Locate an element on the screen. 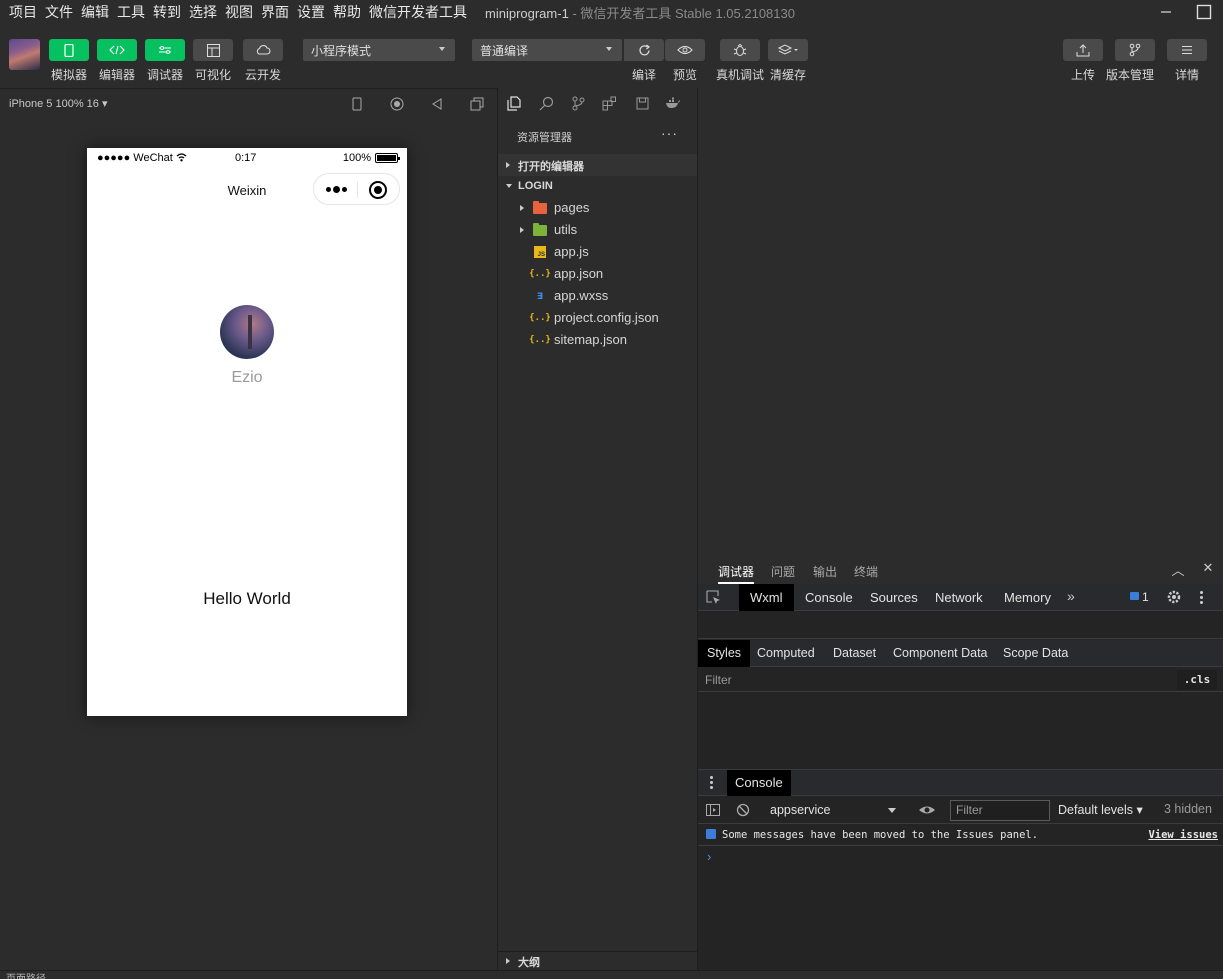  menu-tools: 工具 is located at coordinates (131, 12).